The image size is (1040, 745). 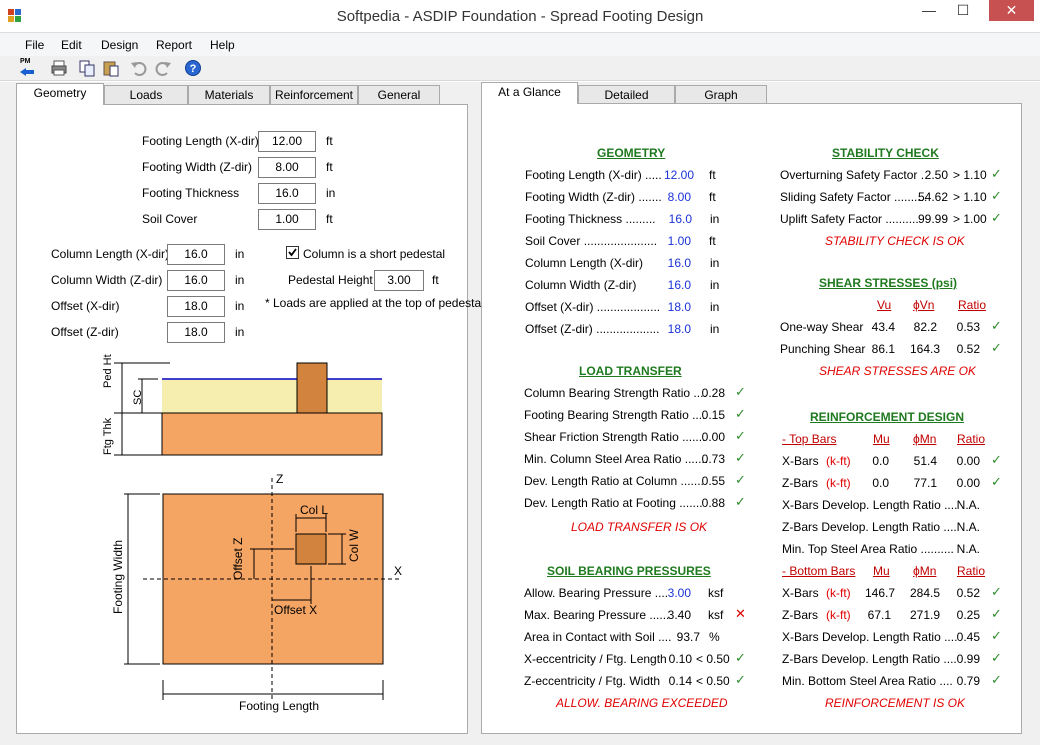 I want to click on pm-back-icon: PM, so click(x=27, y=67).